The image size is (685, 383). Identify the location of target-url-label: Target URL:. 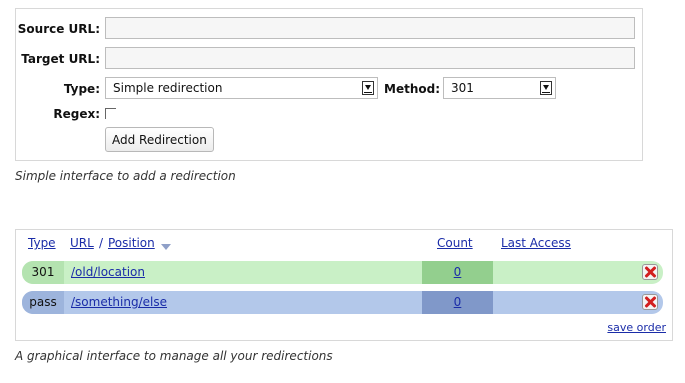
(60, 59).